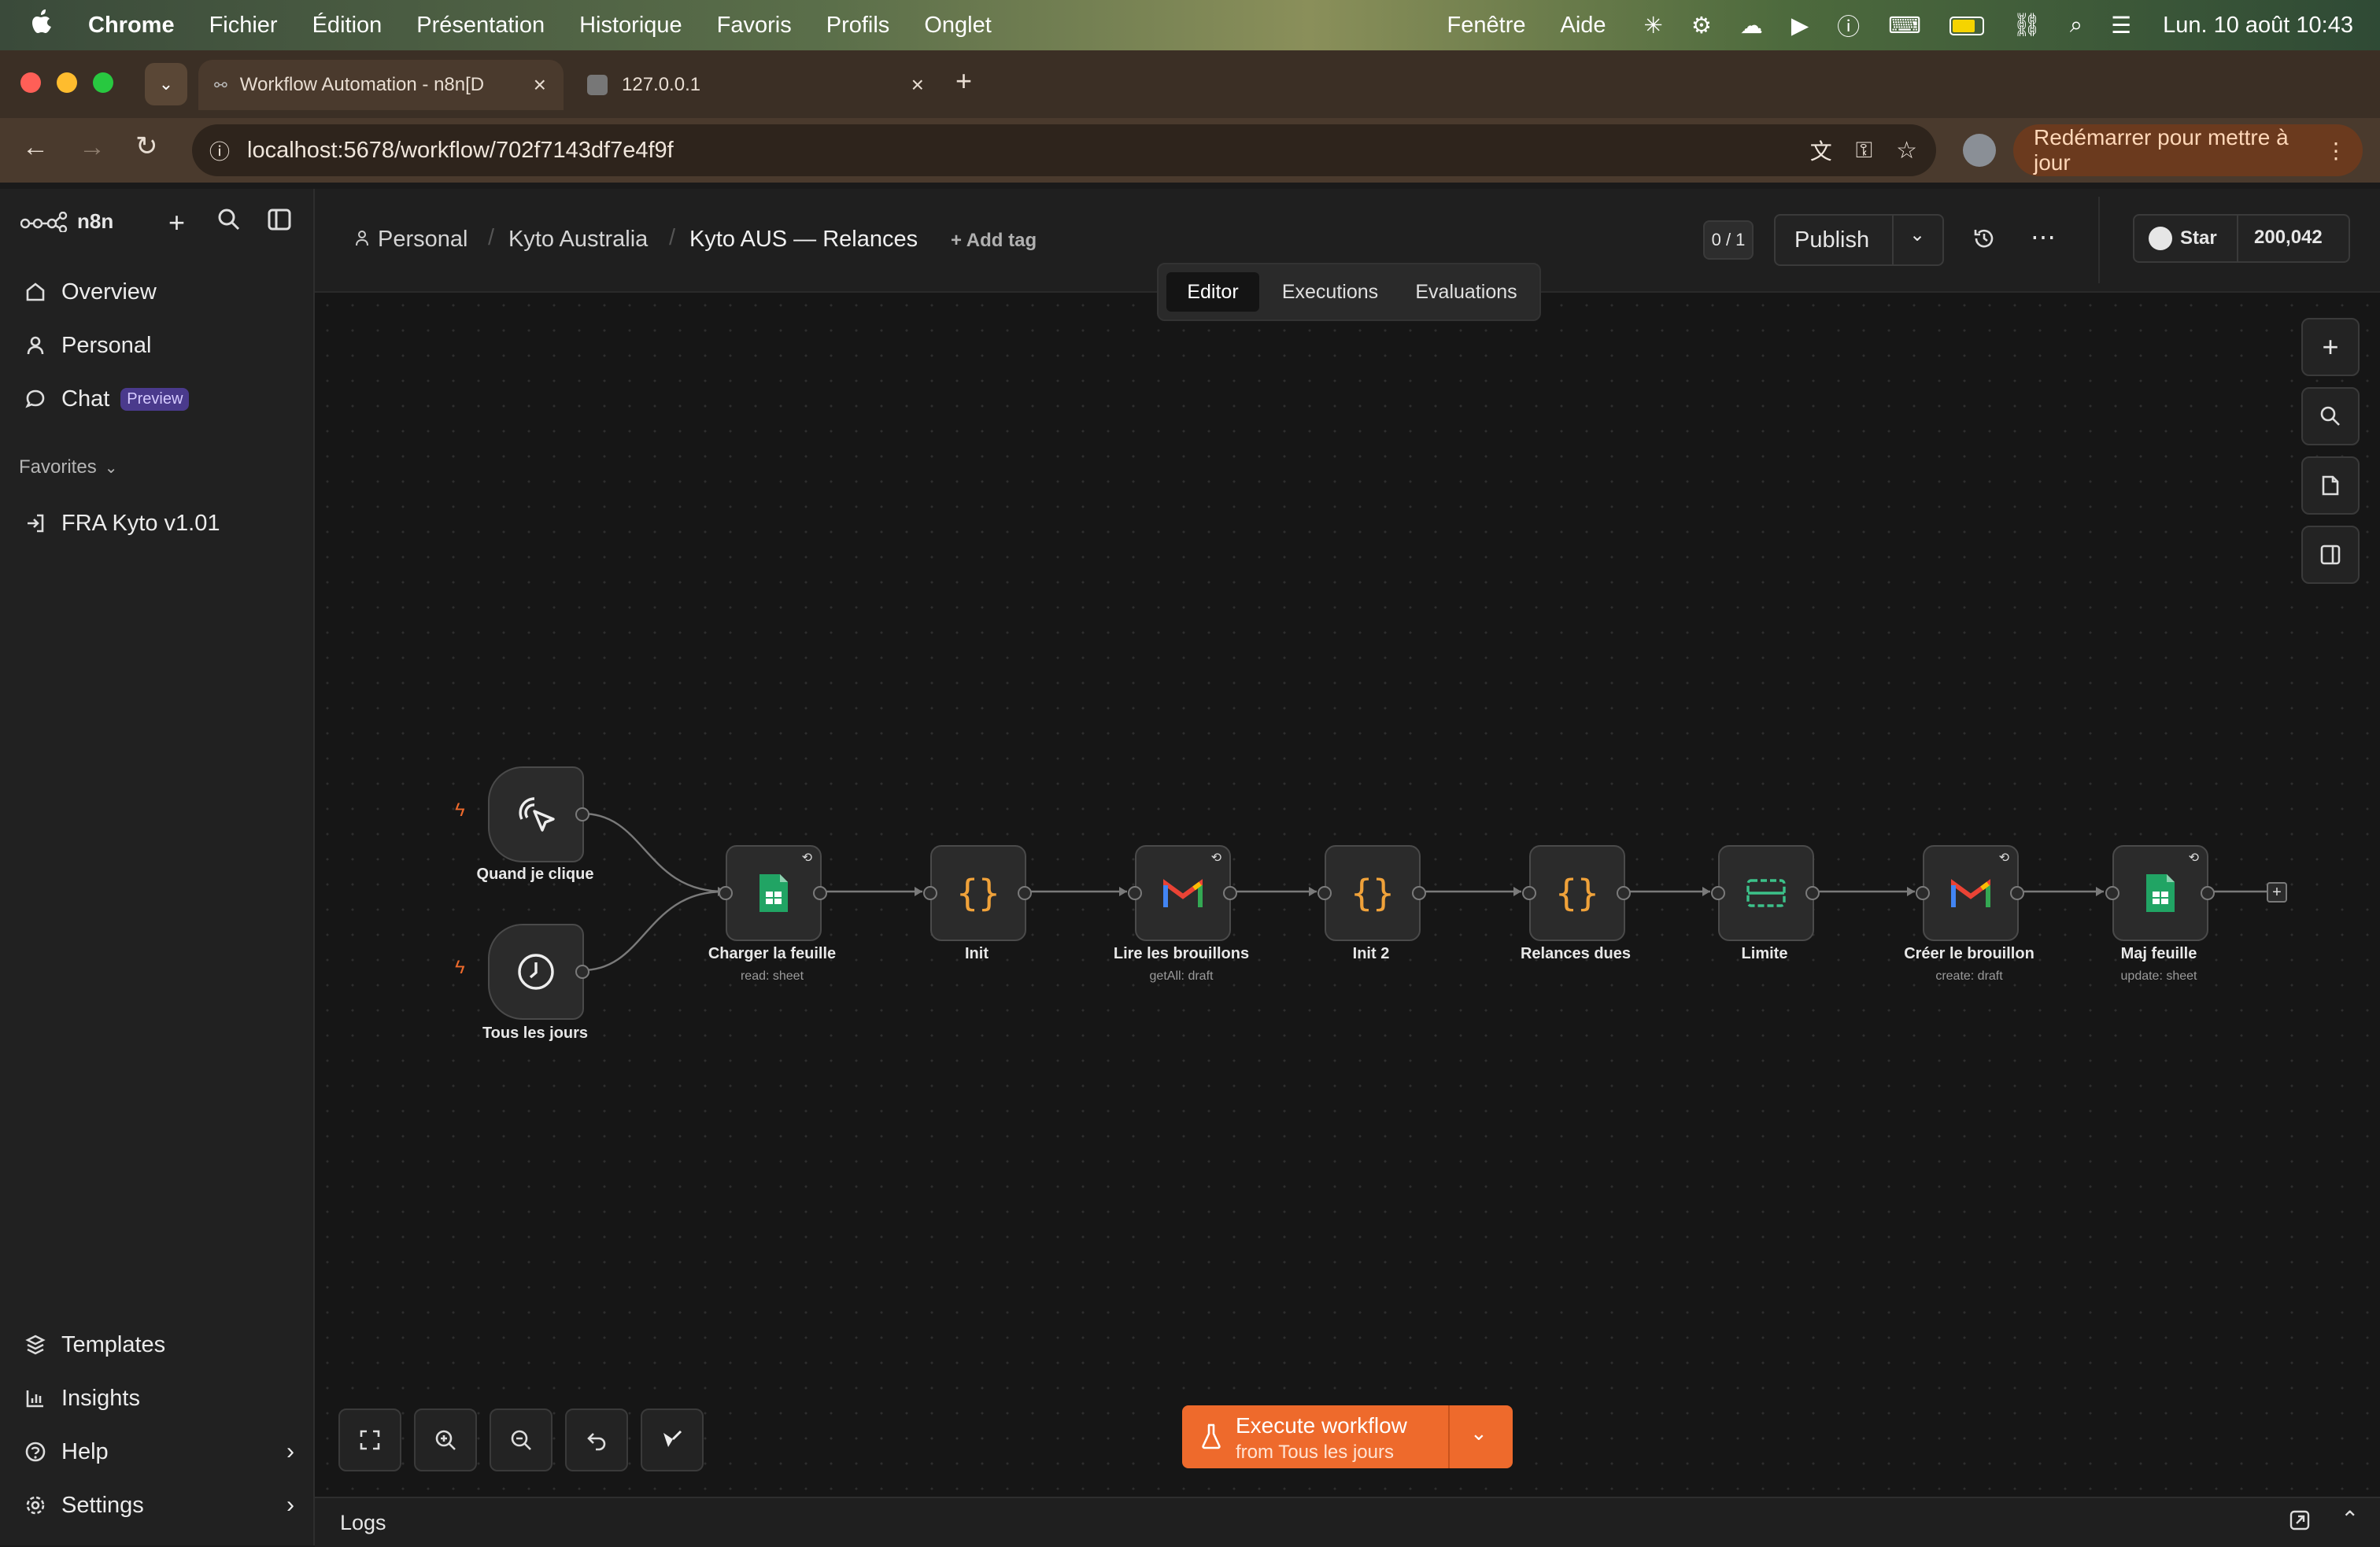 The width and height of the screenshot is (2380, 1547). I want to click on node-label: Init, so click(977, 953).